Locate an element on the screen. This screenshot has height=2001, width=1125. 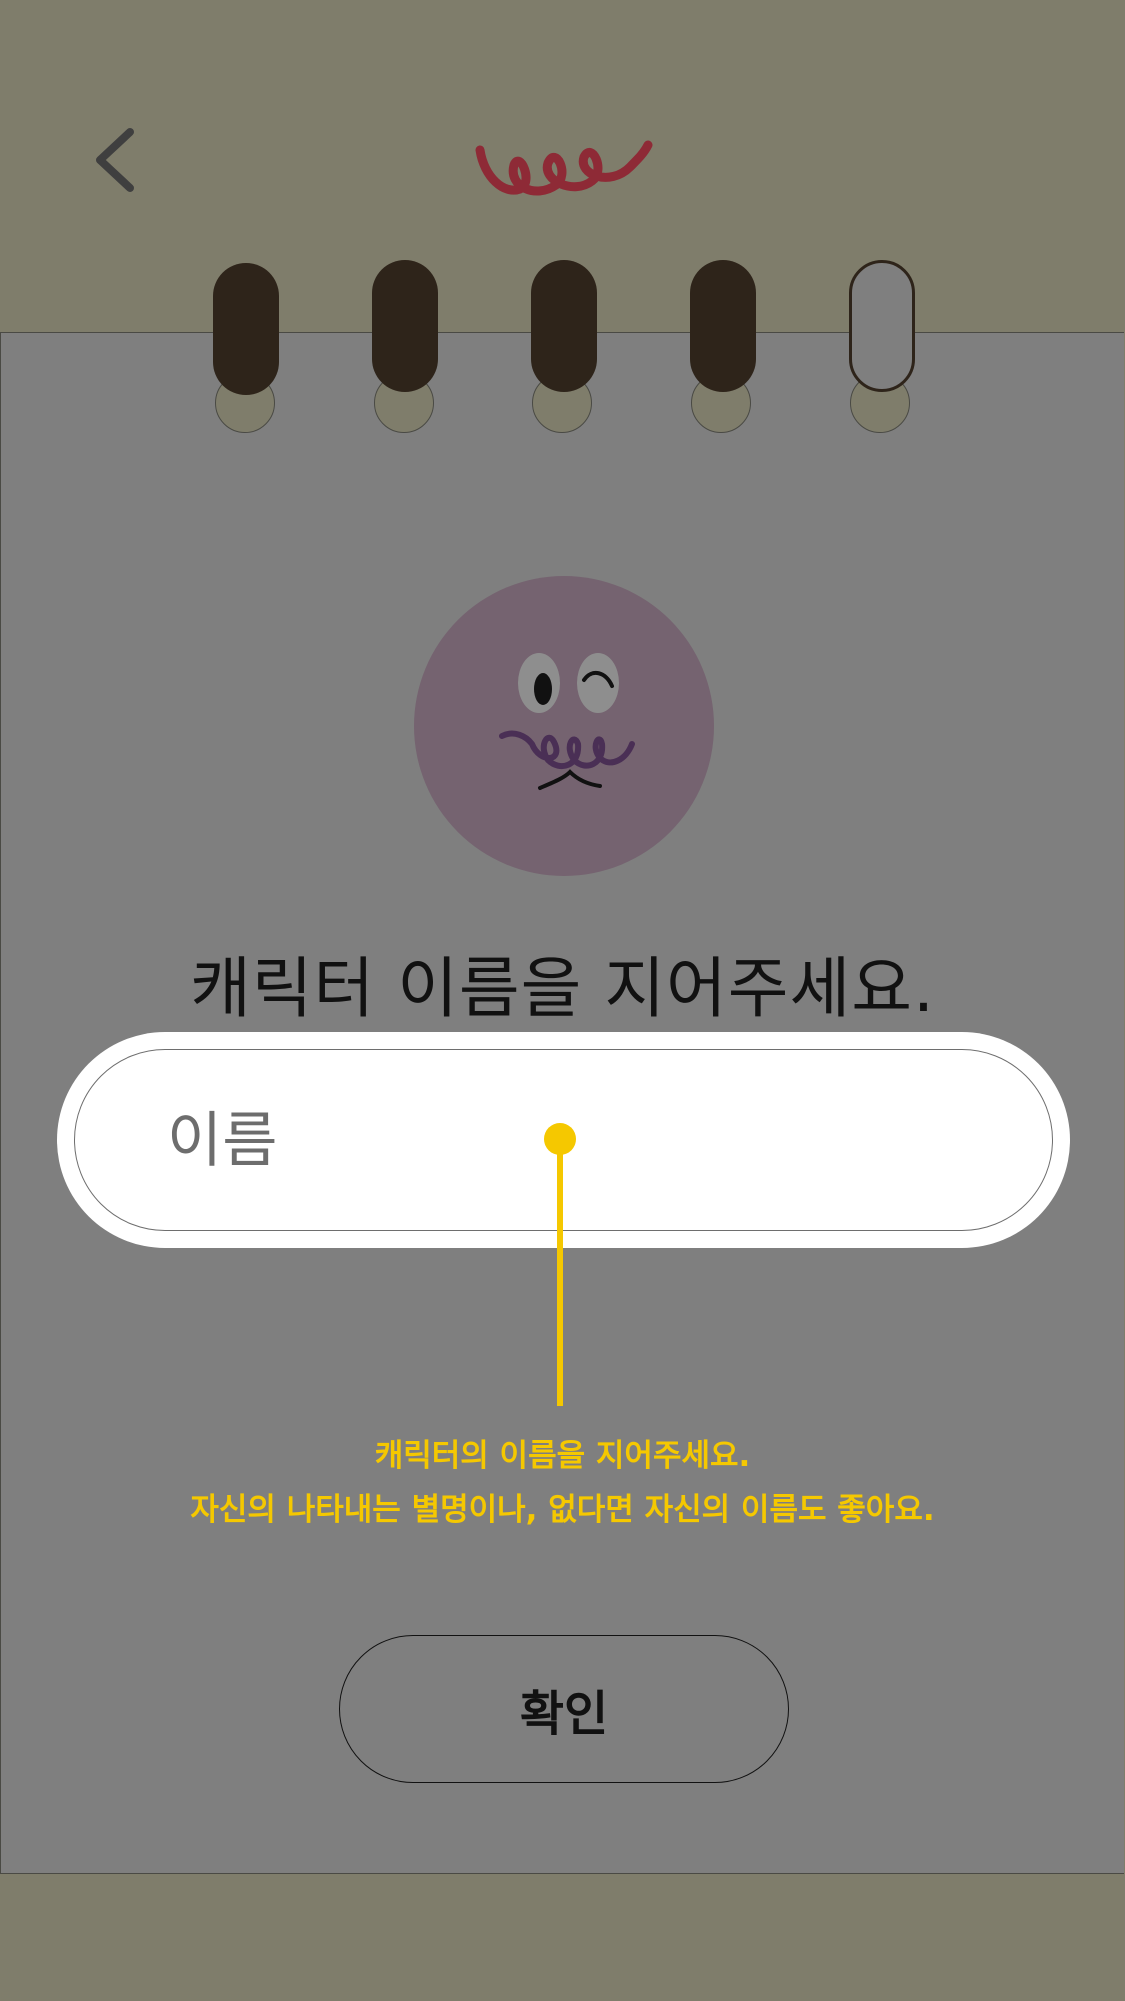
back-button is located at coordinates (115, 160).